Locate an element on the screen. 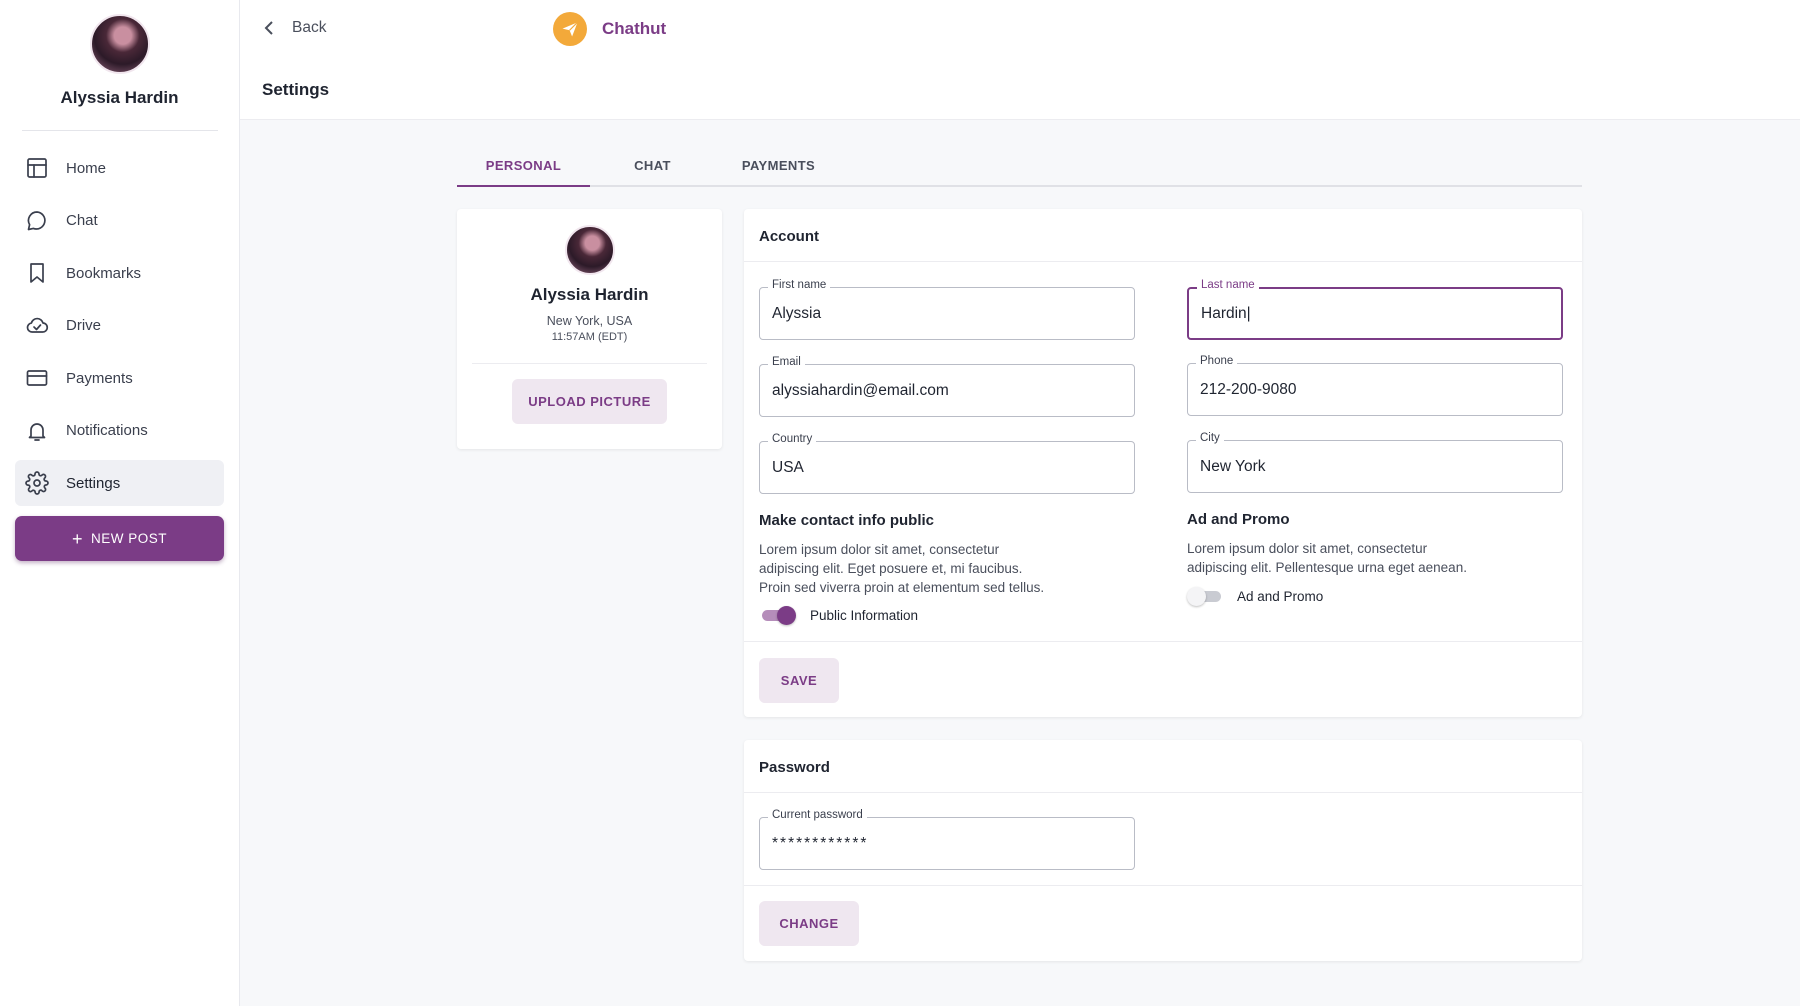 The height and width of the screenshot is (1006, 1800). back-label: Back is located at coordinates (309, 27).